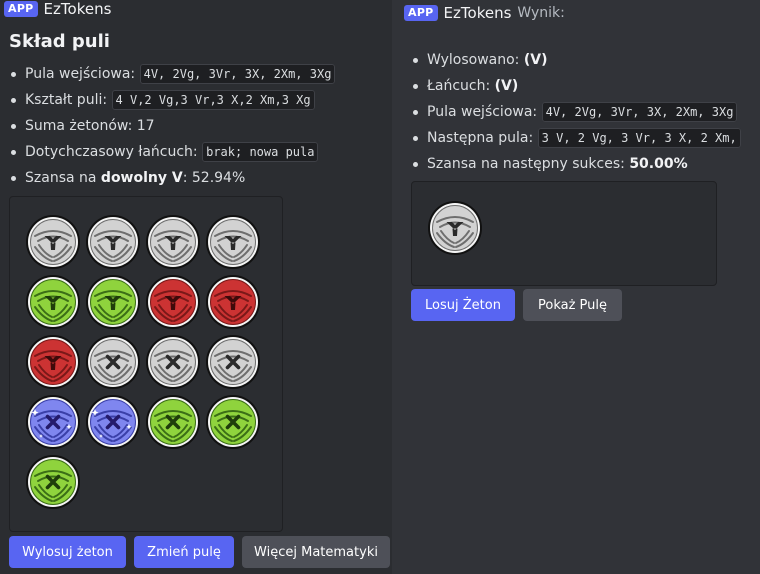 This screenshot has height=574, width=760. I want to click on fact-item: Szansa na następny sukces: 50.00%, so click(576, 164).